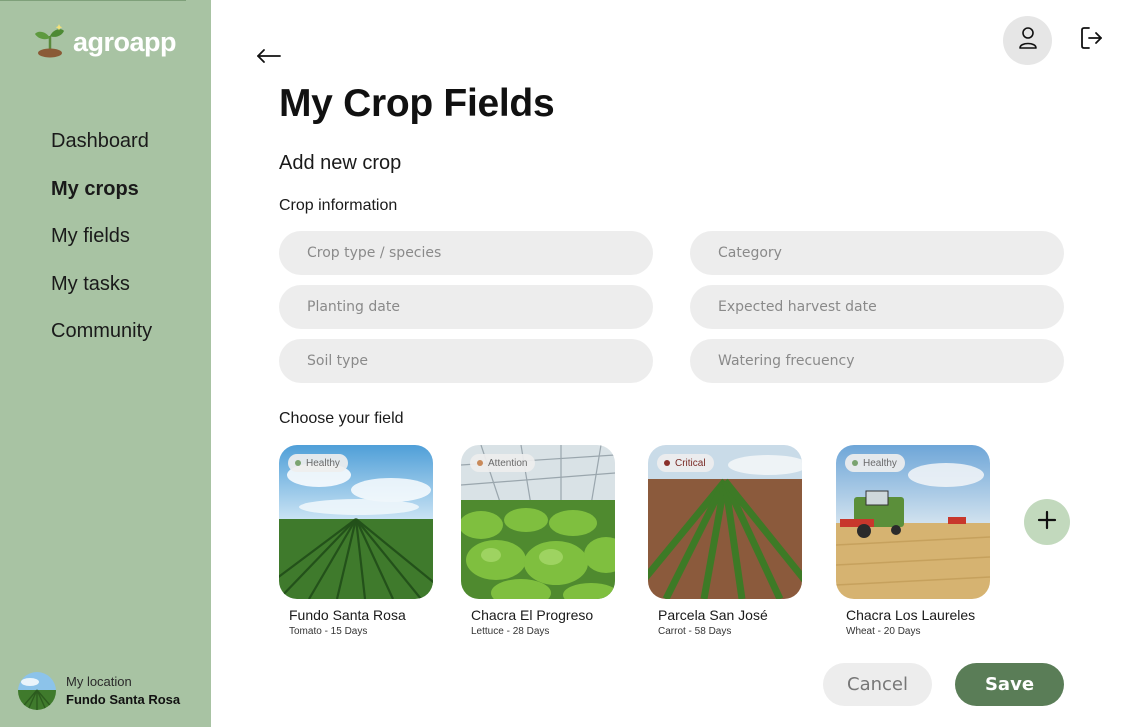 The image size is (1122, 727). I want to click on logout-icon, so click(1091, 40).